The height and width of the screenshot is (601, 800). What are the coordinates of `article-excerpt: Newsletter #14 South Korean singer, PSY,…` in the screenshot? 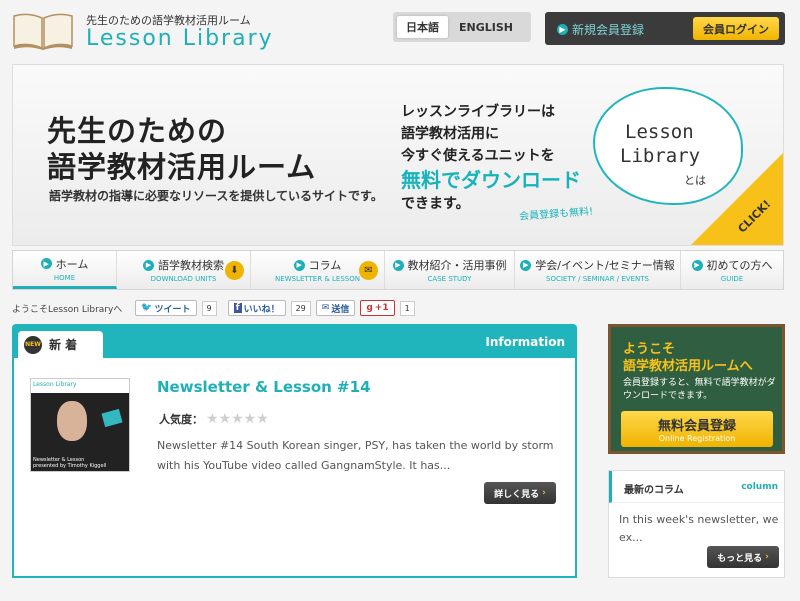 It's located at (355, 455).